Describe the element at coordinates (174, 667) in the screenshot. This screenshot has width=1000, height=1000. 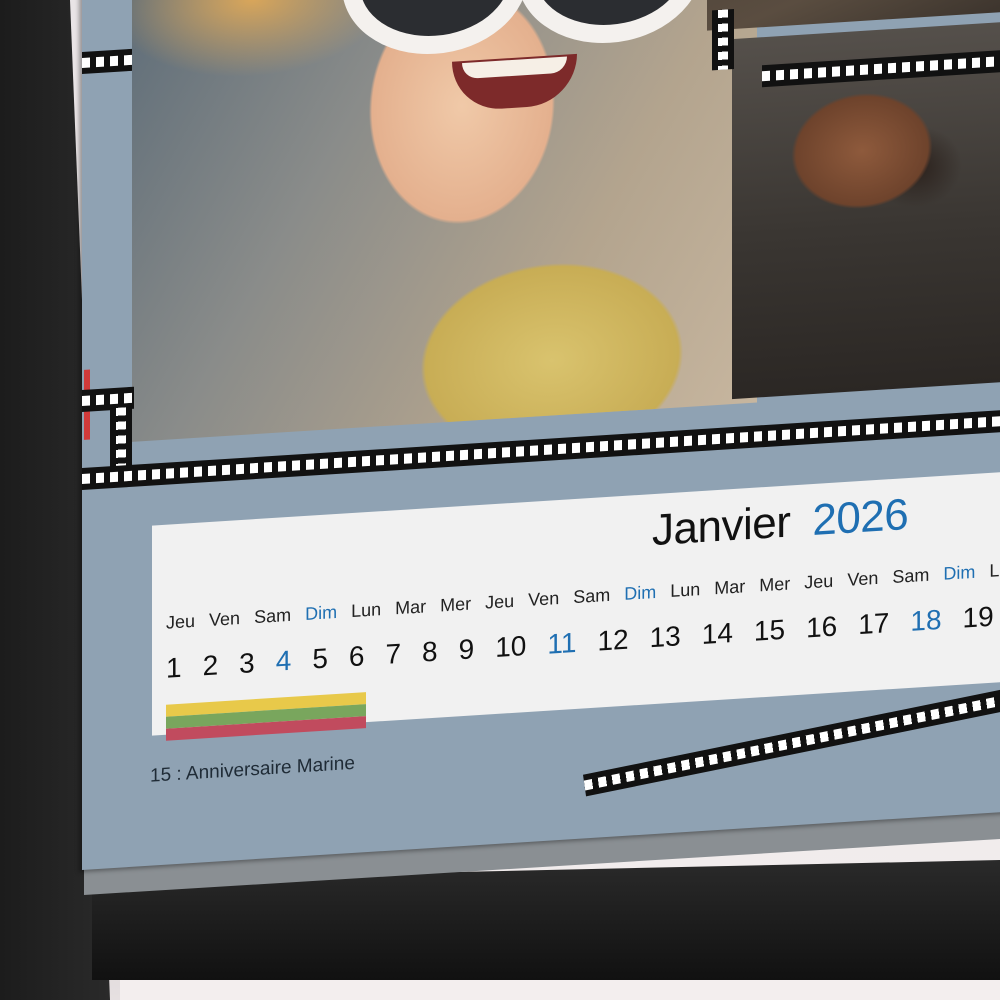
I see `day-number: 1` at that location.